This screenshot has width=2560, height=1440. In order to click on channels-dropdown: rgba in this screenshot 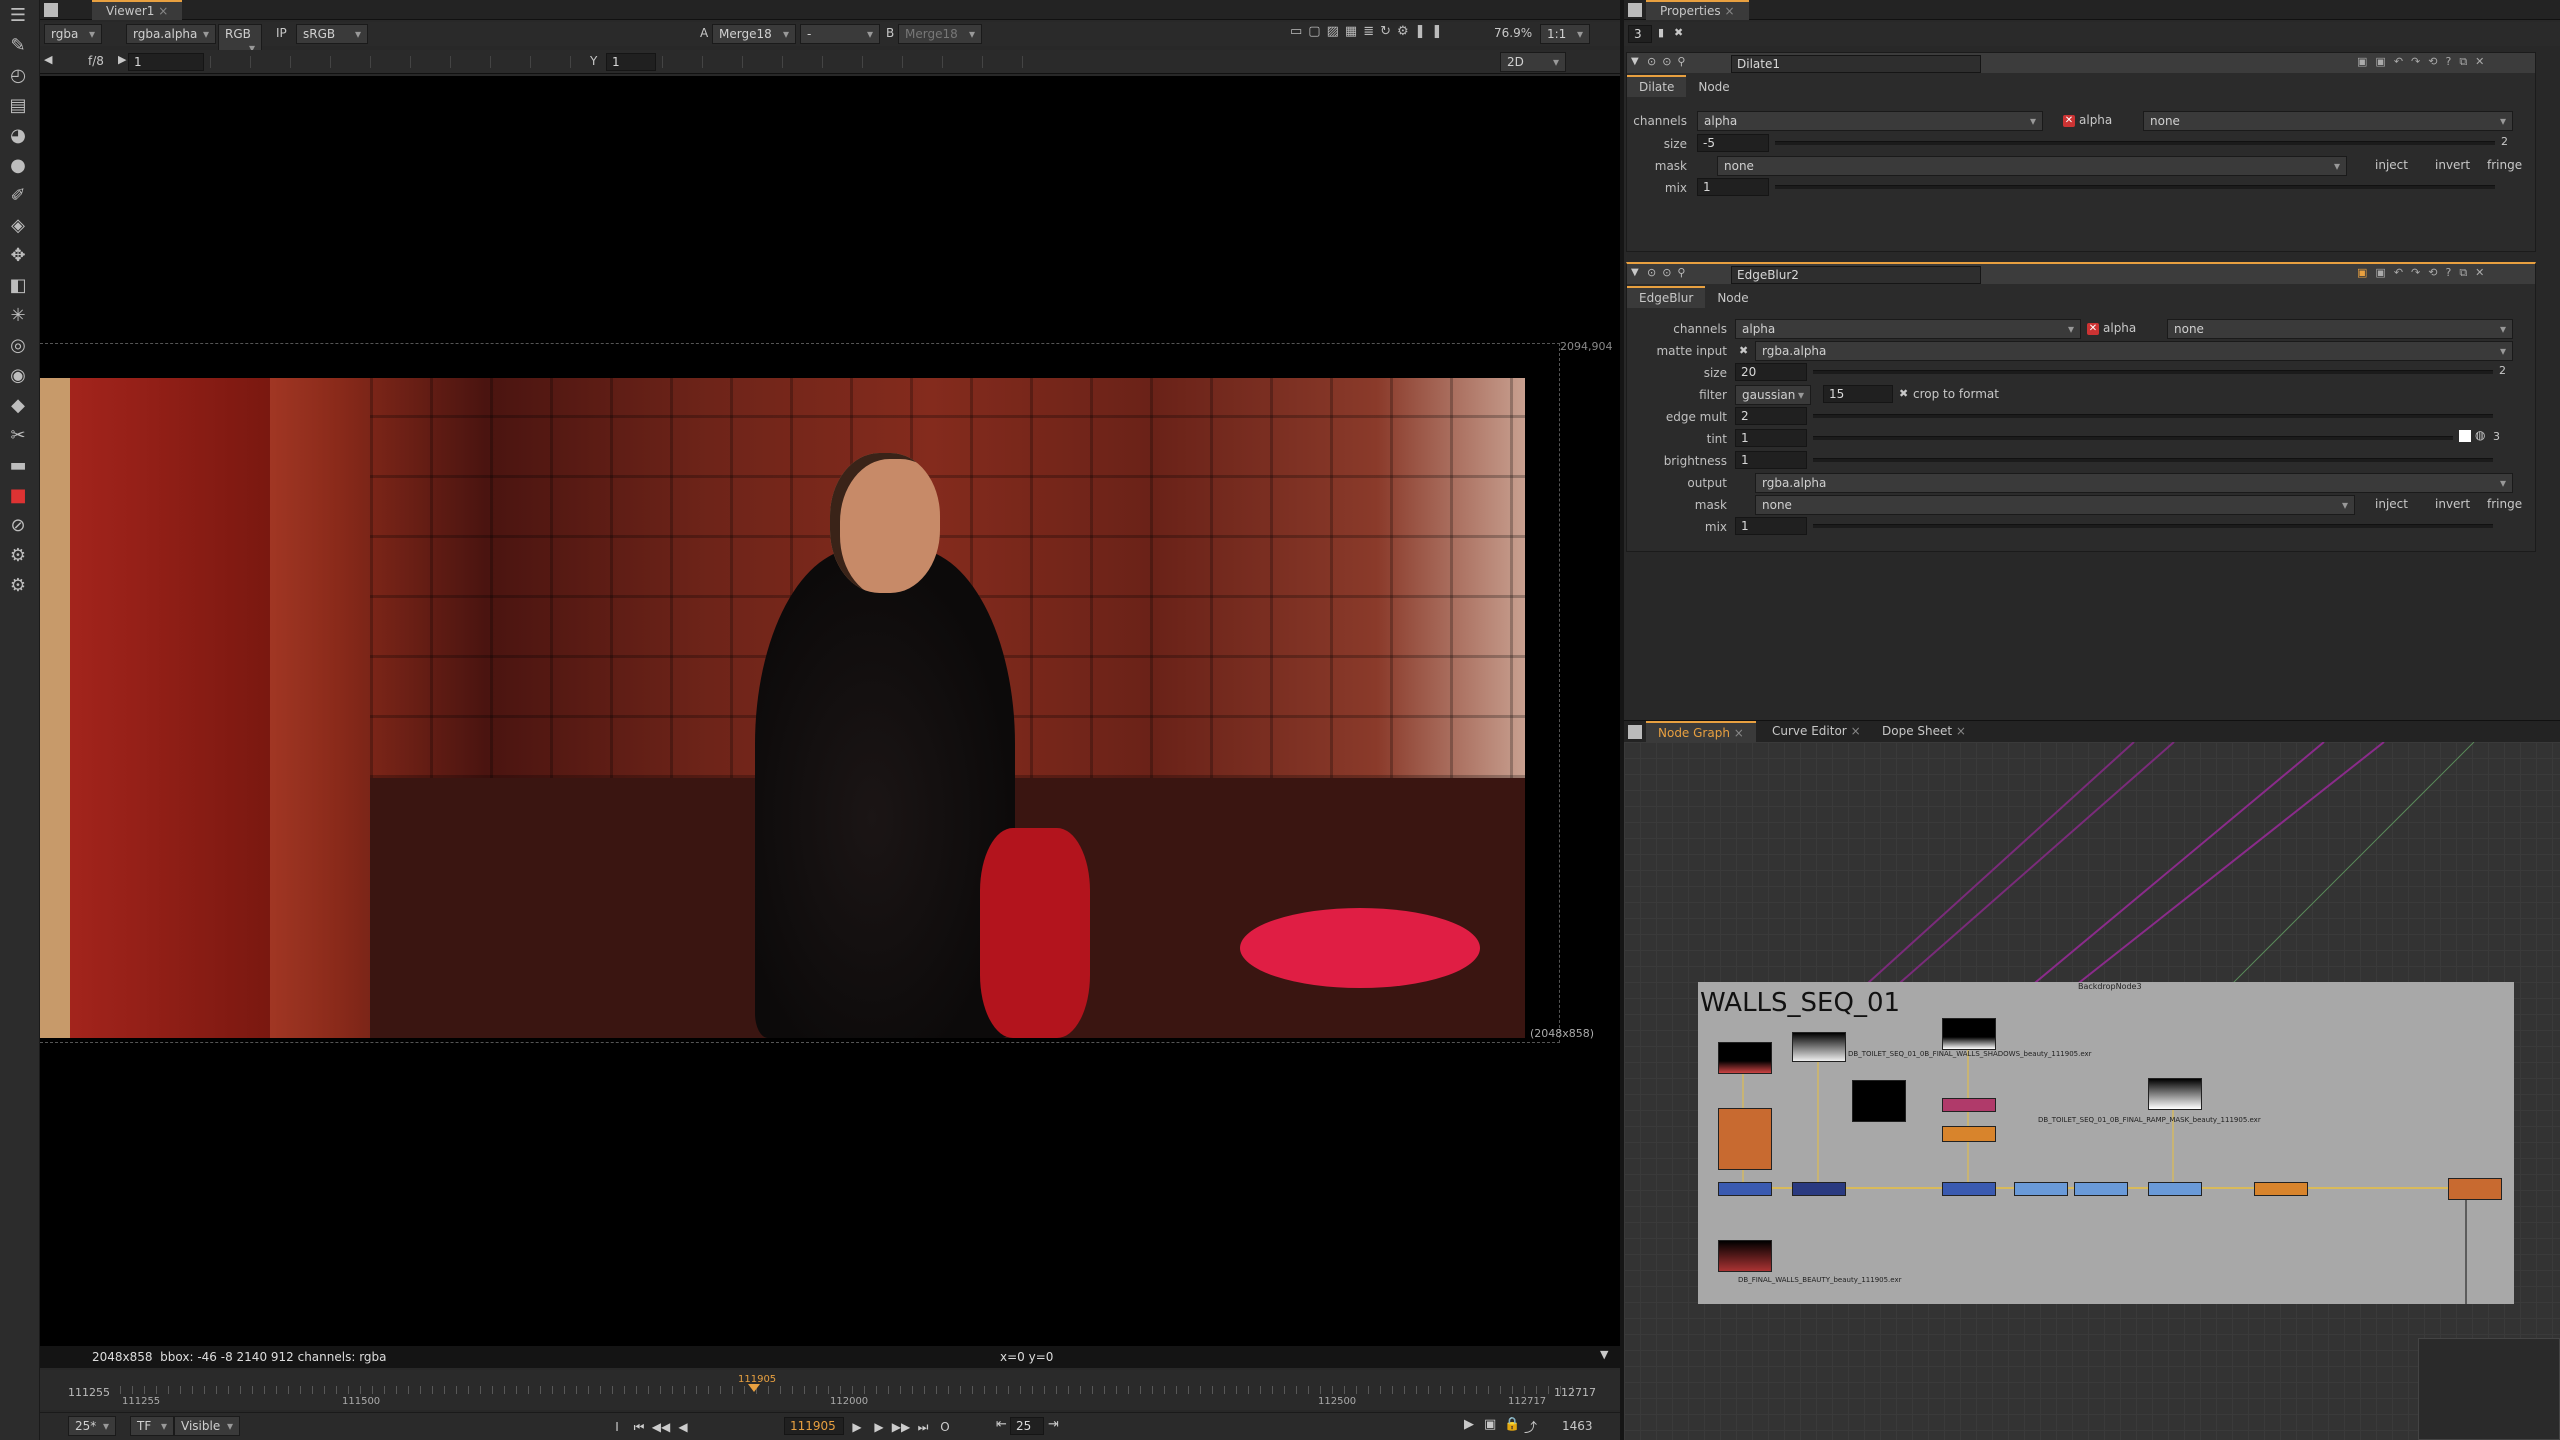, I will do `click(73, 34)`.